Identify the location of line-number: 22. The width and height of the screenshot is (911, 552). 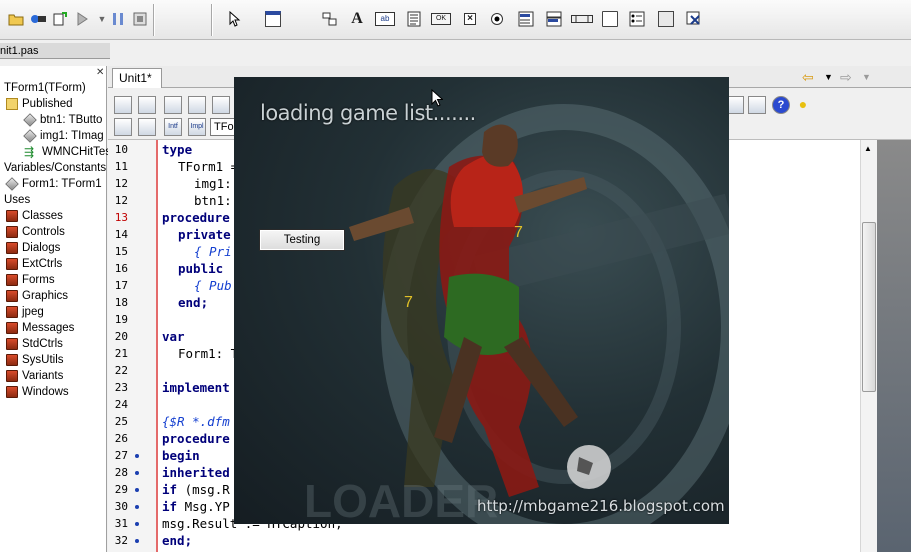
(121, 370).